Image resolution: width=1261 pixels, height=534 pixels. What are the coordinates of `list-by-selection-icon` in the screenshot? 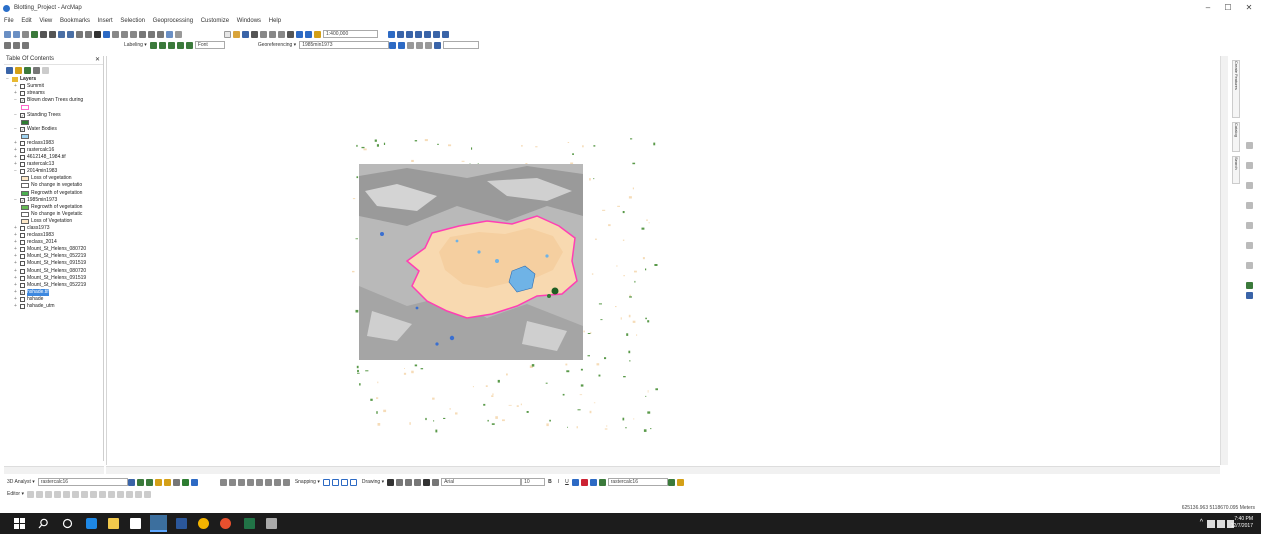 It's located at (36, 70).